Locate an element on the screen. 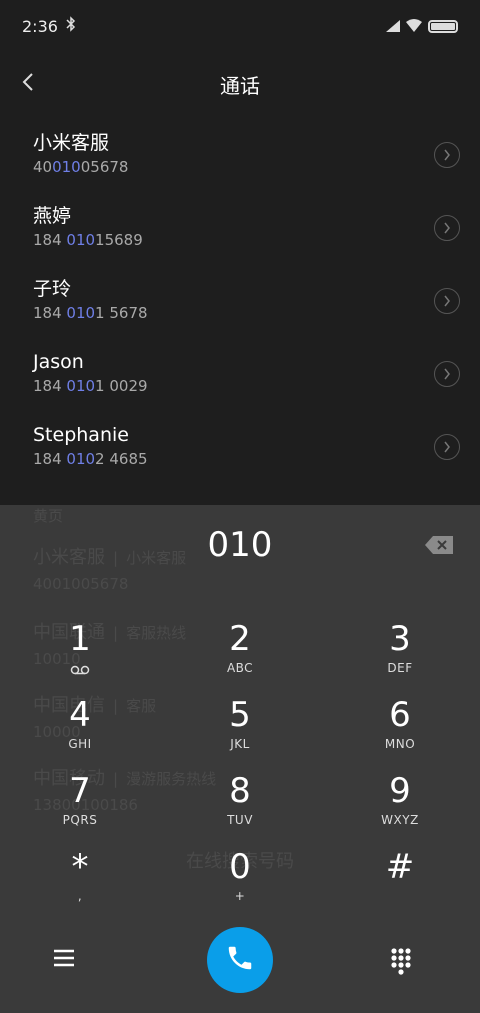 The height and width of the screenshot is (1013, 480). key-2: 2 ABC is located at coordinates (240, 656).